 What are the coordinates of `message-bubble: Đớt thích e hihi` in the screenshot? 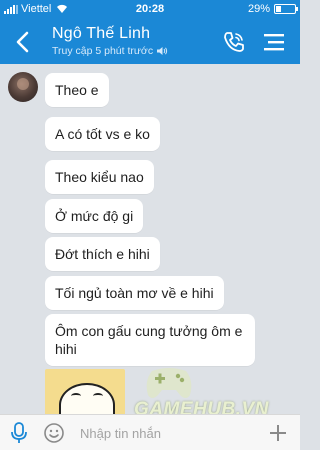 It's located at (102, 254).